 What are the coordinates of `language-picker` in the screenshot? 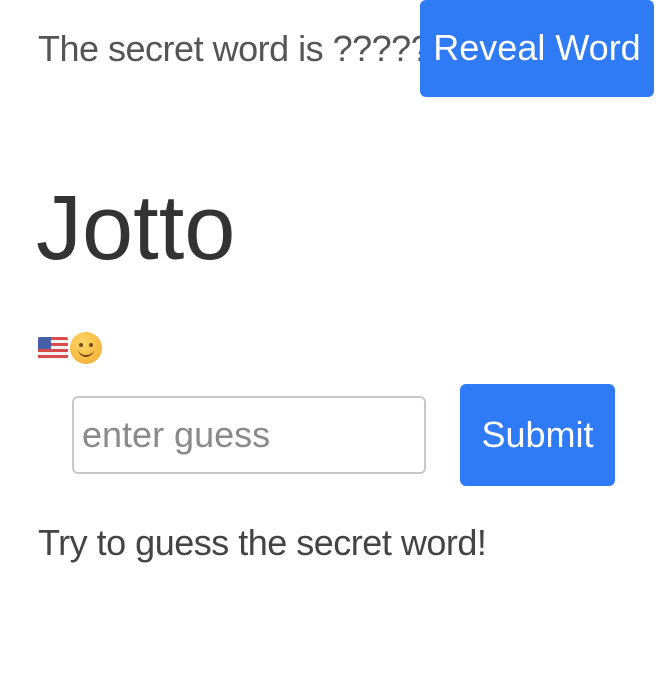 It's located at (70, 348).